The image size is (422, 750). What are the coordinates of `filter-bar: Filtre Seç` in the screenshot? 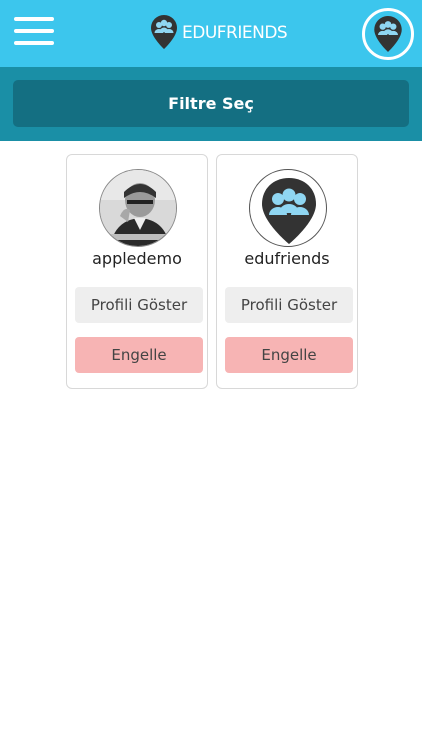 It's located at (211, 104).